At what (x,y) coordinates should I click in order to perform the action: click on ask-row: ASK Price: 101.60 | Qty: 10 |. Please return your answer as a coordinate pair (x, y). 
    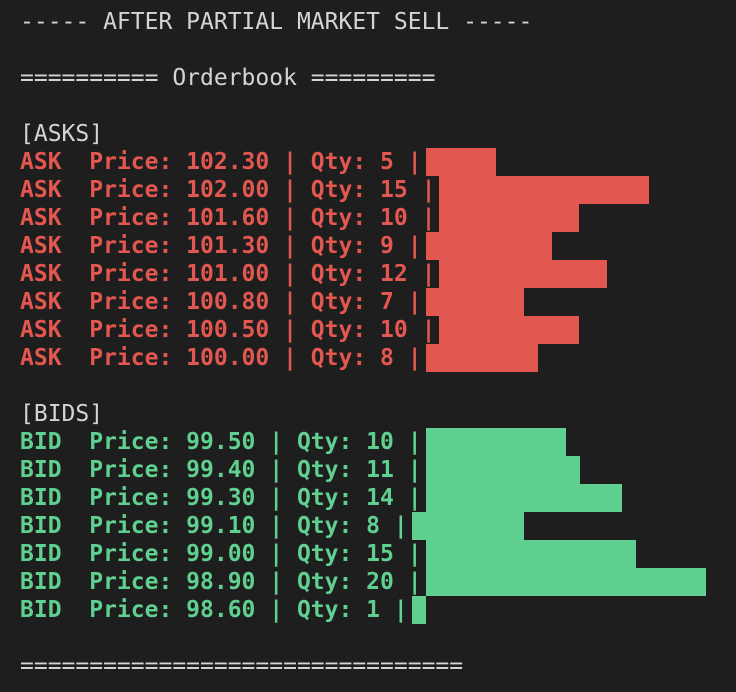
    Looking at the image, I should click on (378, 218).